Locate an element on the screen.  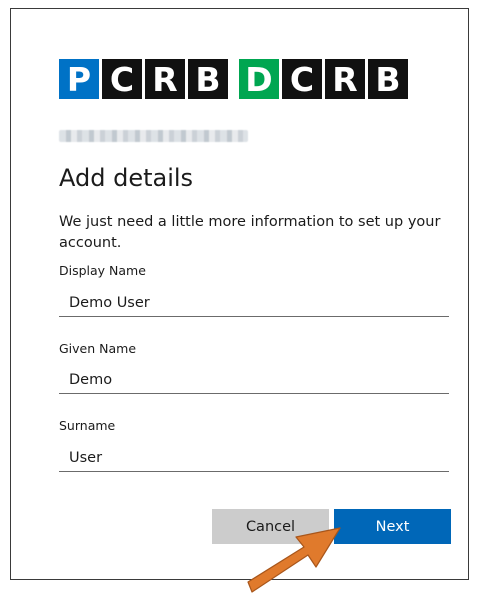
display-name-label: Display Name is located at coordinates (102, 270).